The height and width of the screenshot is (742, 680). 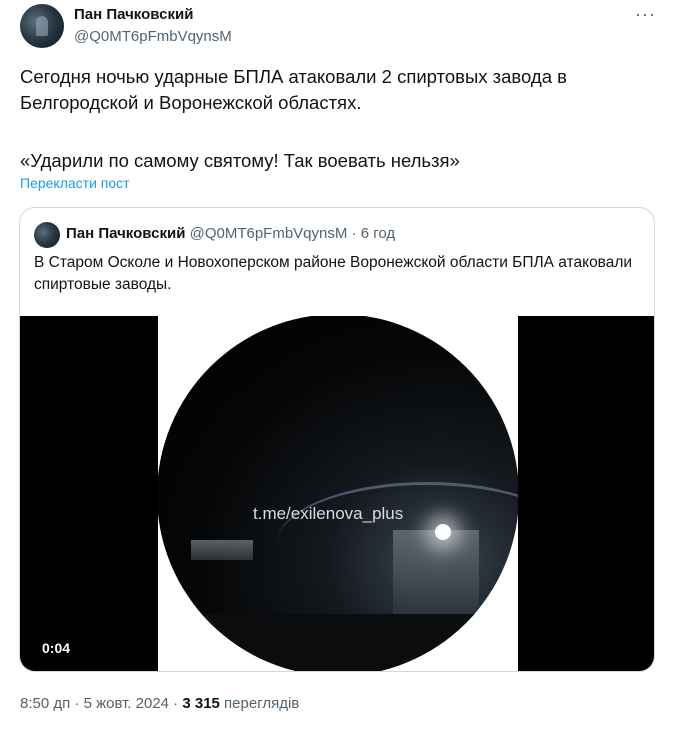 I want to click on video-watermark: t.me/exilenova_plus, so click(x=328, y=513).